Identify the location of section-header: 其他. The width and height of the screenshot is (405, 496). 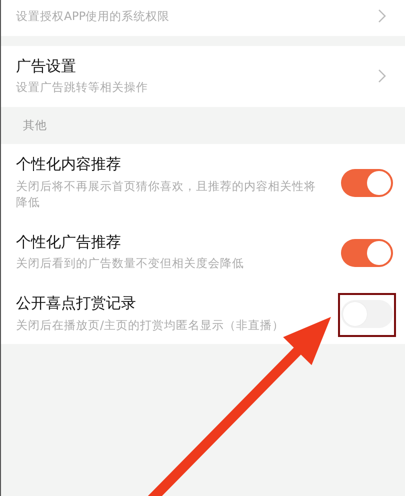
(35, 125).